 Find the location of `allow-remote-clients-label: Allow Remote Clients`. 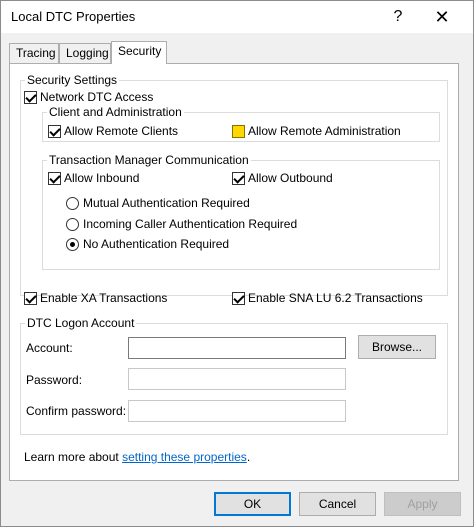

allow-remote-clients-label: Allow Remote Clients is located at coordinates (121, 131).